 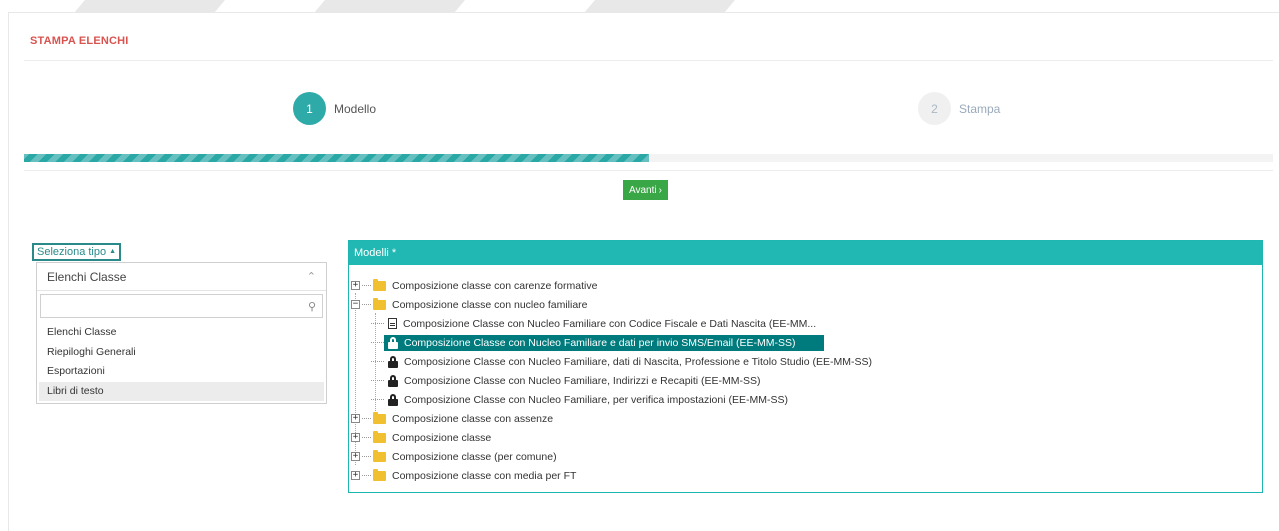 I want to click on step-label: Stampa, so click(x=980, y=108).